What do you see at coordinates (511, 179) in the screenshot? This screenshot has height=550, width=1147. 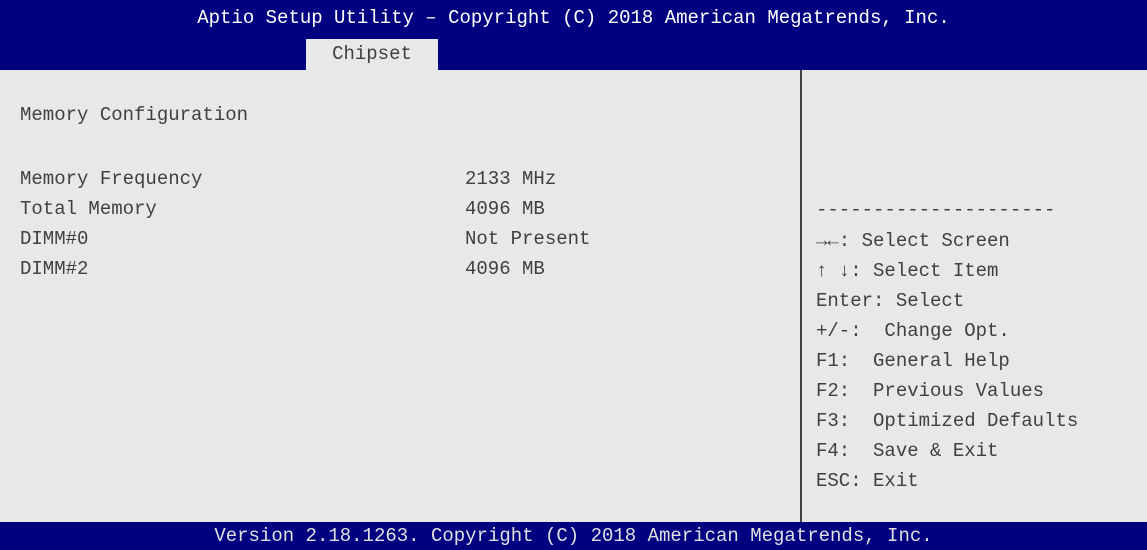 I see `memory-frequency-value: 2133 MHz` at bounding box center [511, 179].